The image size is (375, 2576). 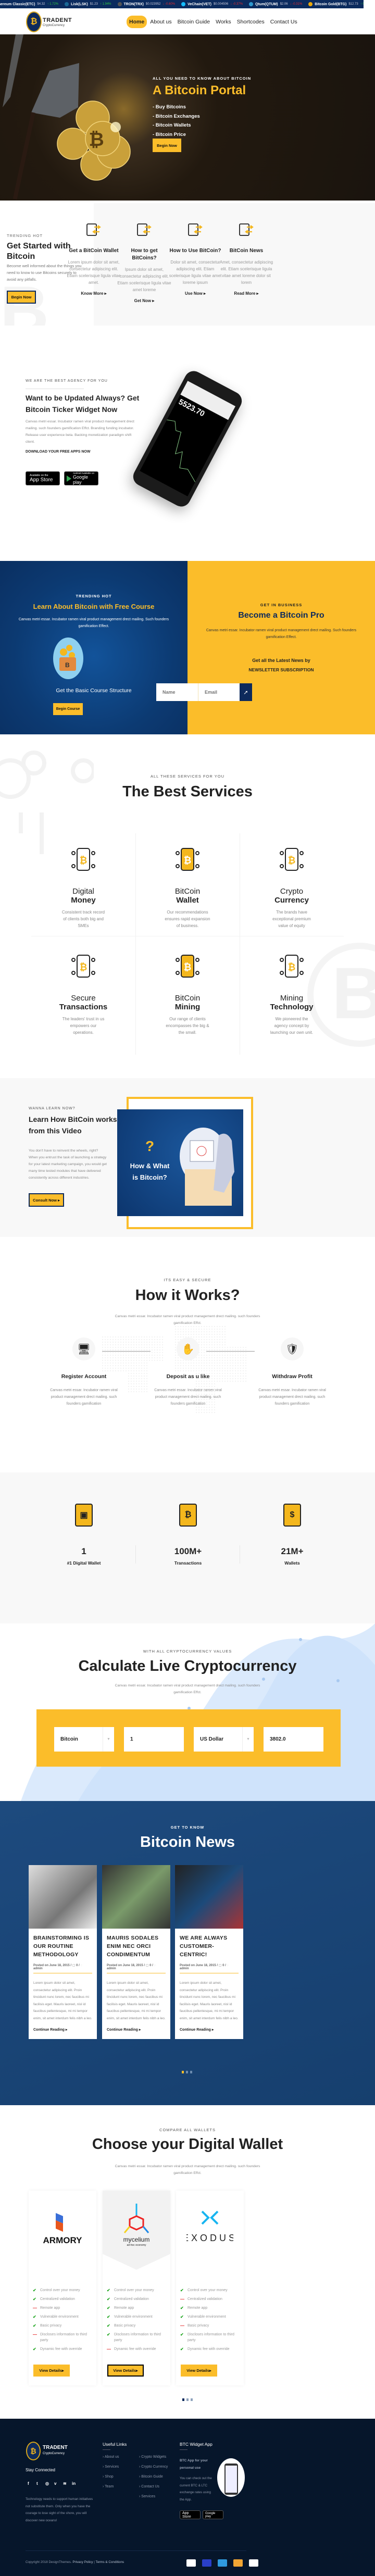 I want to click on nav-bitcoin-guide: Bitcoin Guide, so click(x=194, y=22).